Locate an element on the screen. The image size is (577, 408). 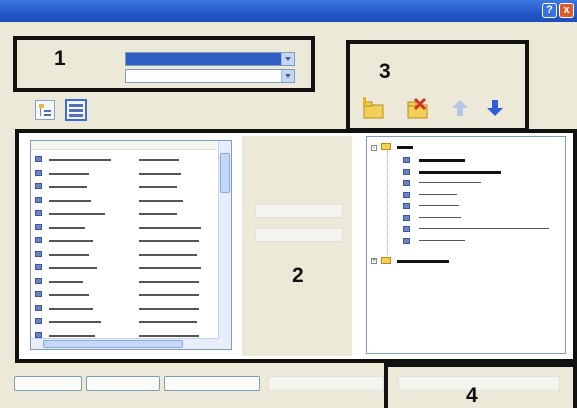
list-scrollbar is located at coordinates (224, 245).